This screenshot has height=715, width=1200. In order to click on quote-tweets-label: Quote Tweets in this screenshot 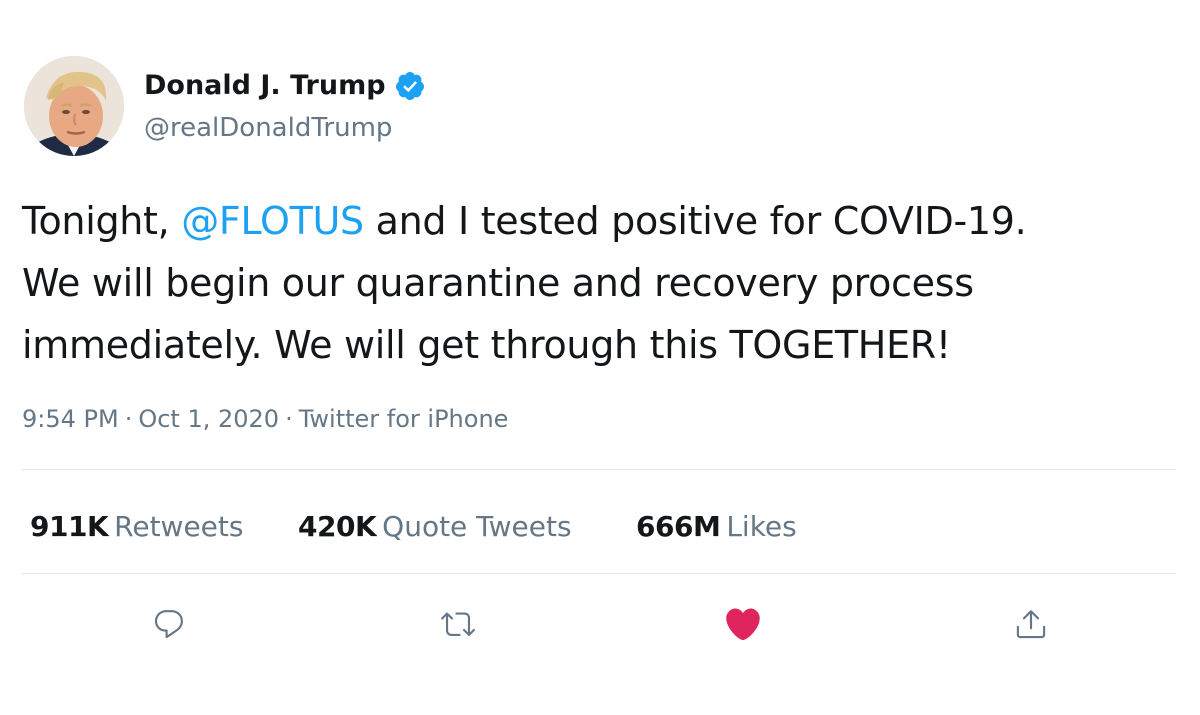, I will do `click(477, 526)`.